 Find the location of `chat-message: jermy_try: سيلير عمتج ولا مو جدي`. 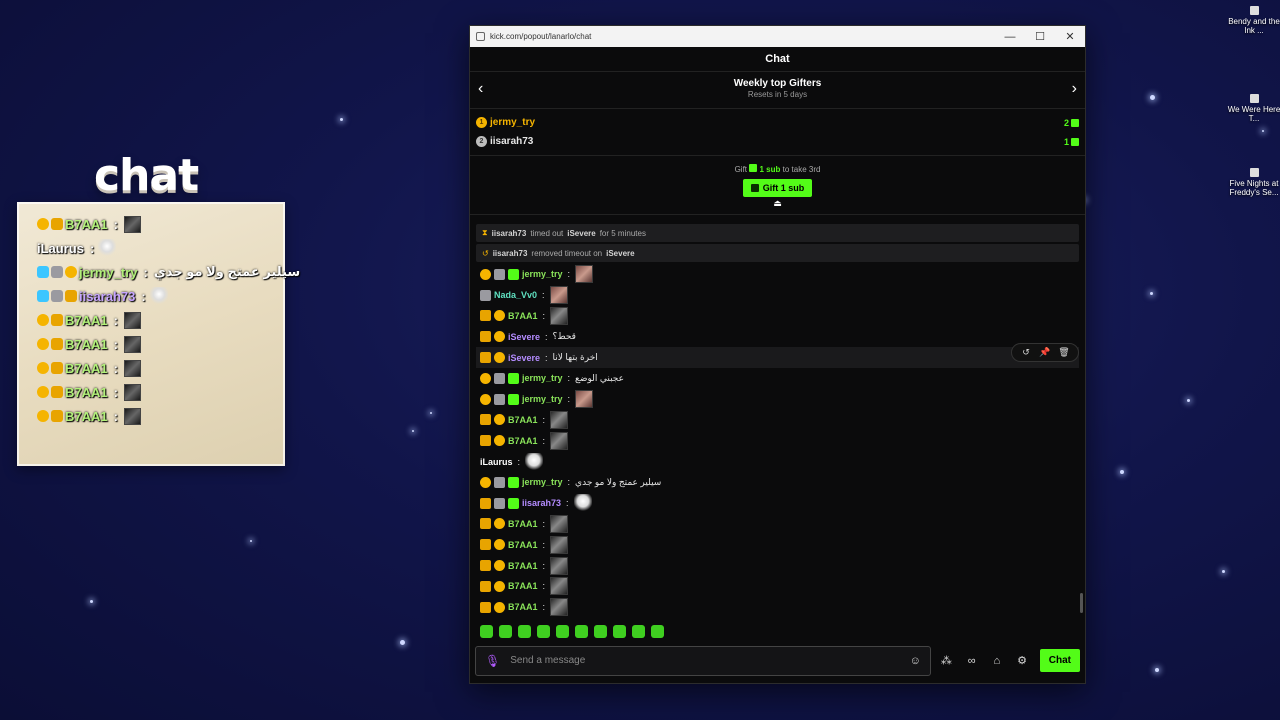

chat-message: jermy_try: سيلير عمتج ولا مو جدي is located at coordinates (777, 482).